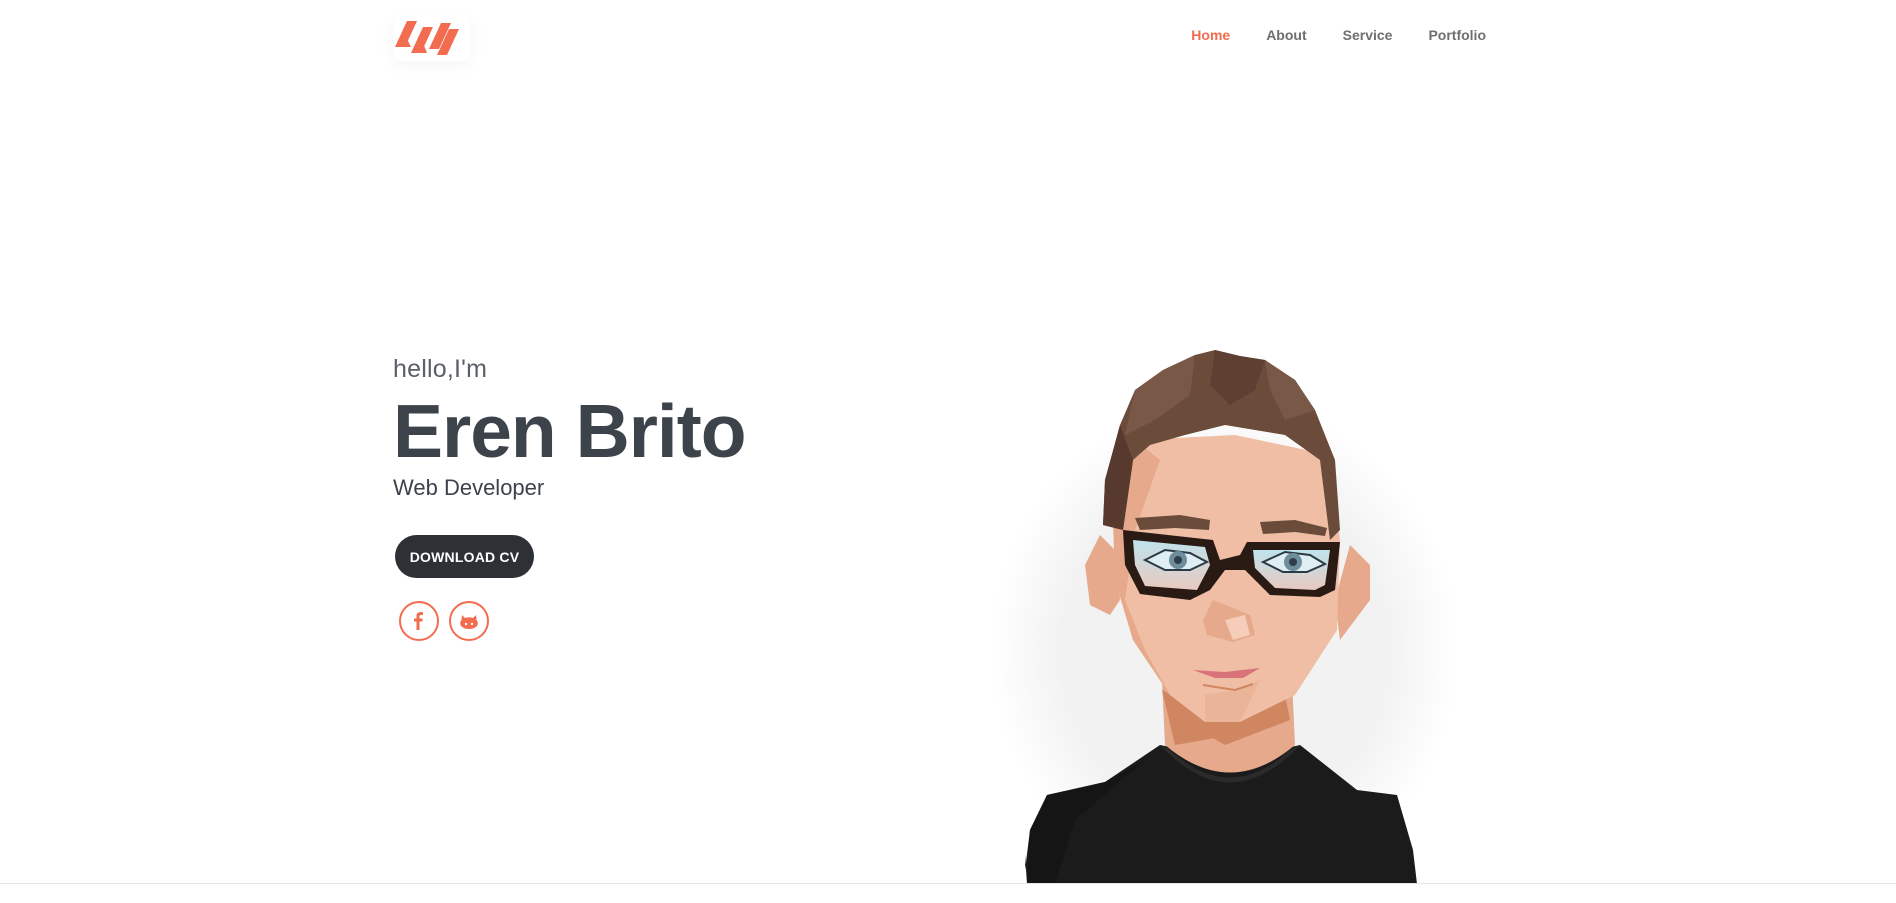  I want to click on hero-name: Eren Brito, so click(570, 431).